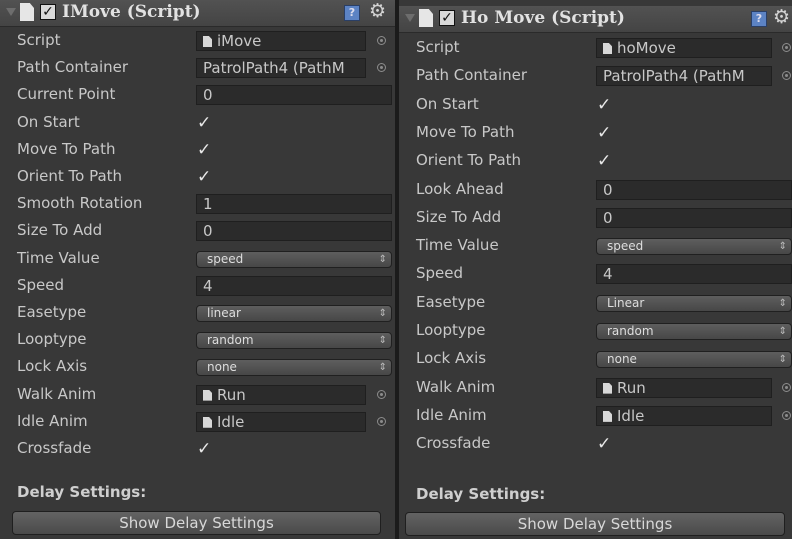  Describe the element at coordinates (595, 105) in the screenshot. I see `property-row-on-start: On Start ✓` at that location.